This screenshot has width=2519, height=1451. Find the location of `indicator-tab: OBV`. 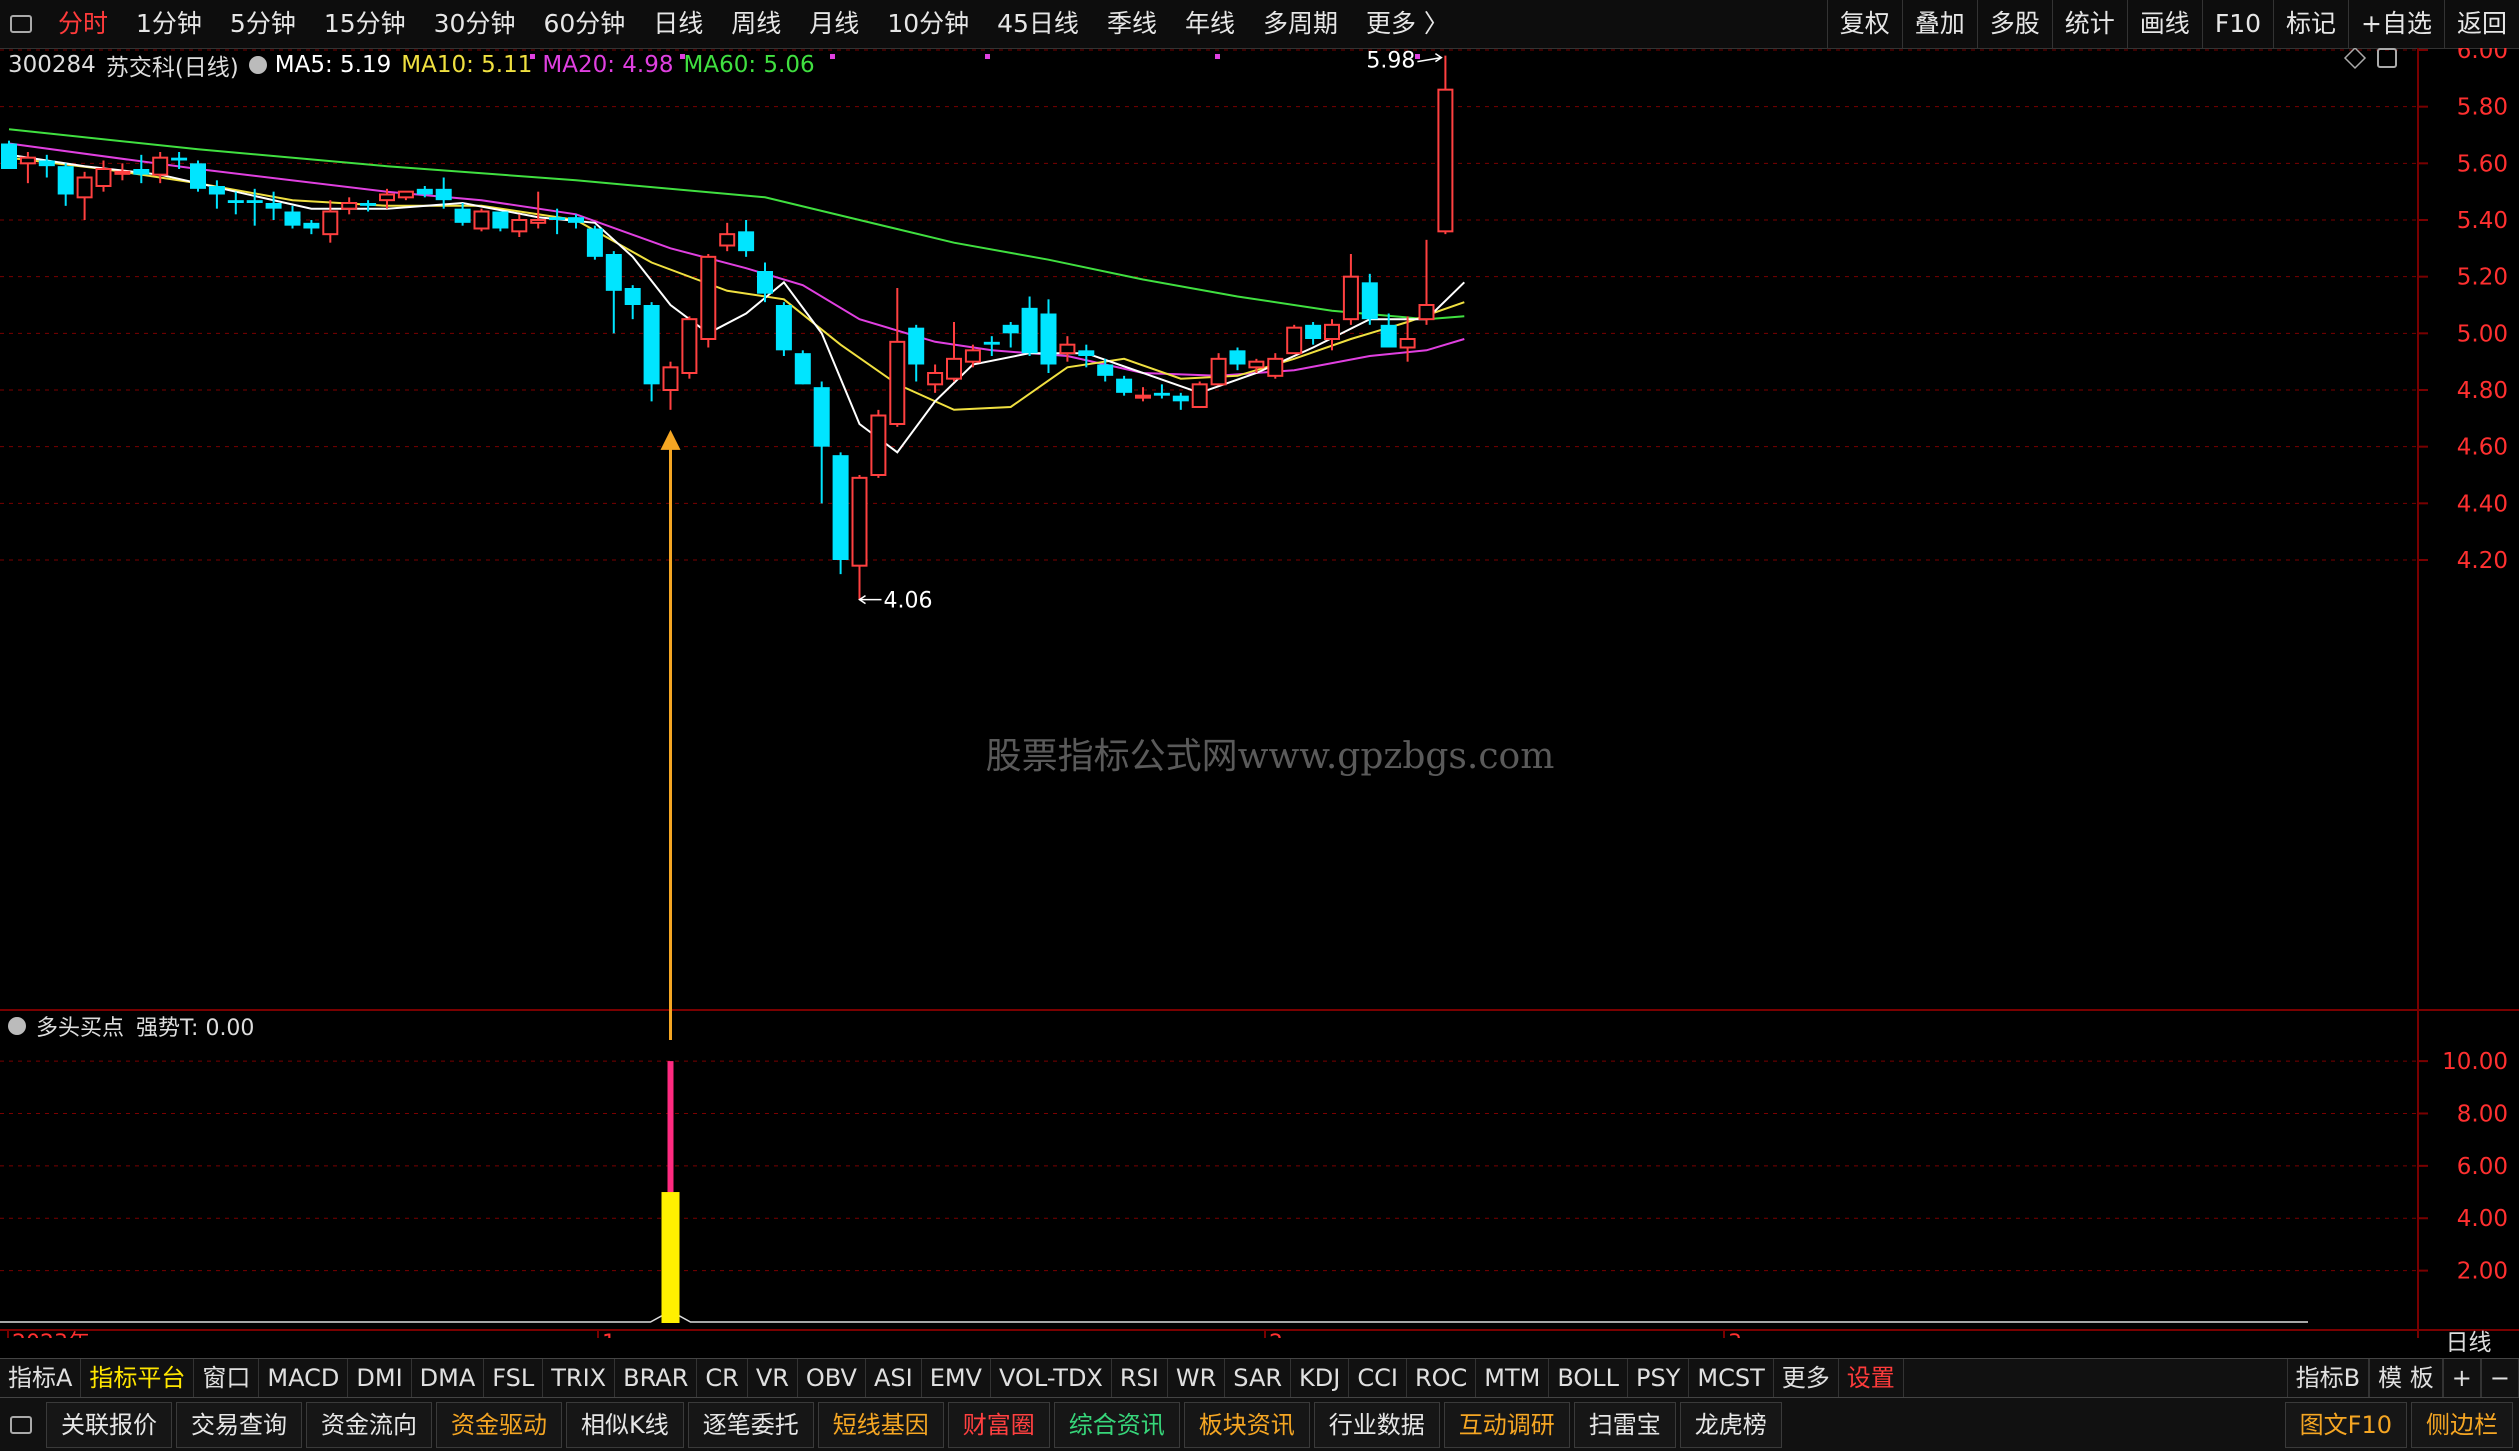

indicator-tab: OBV is located at coordinates (832, 1378).